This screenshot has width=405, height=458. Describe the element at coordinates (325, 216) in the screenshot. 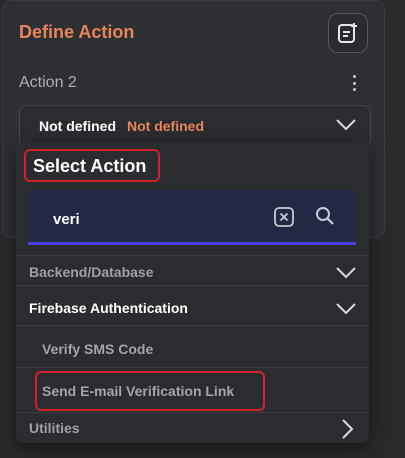

I see `search-icon` at that location.